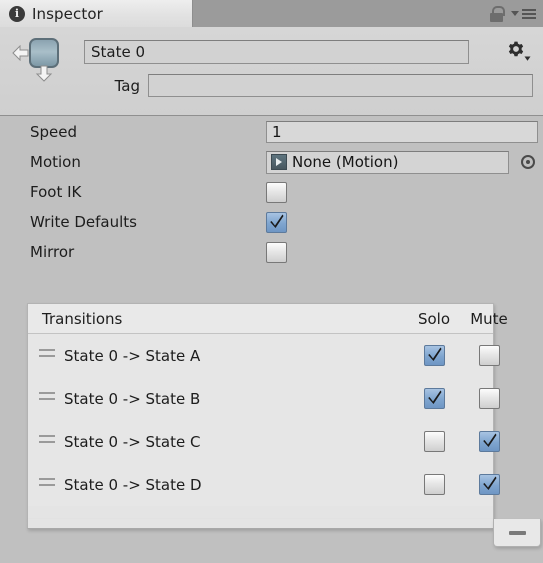 This screenshot has width=543, height=563. I want to click on tab-inspector: i Inspector, so click(96, 13).